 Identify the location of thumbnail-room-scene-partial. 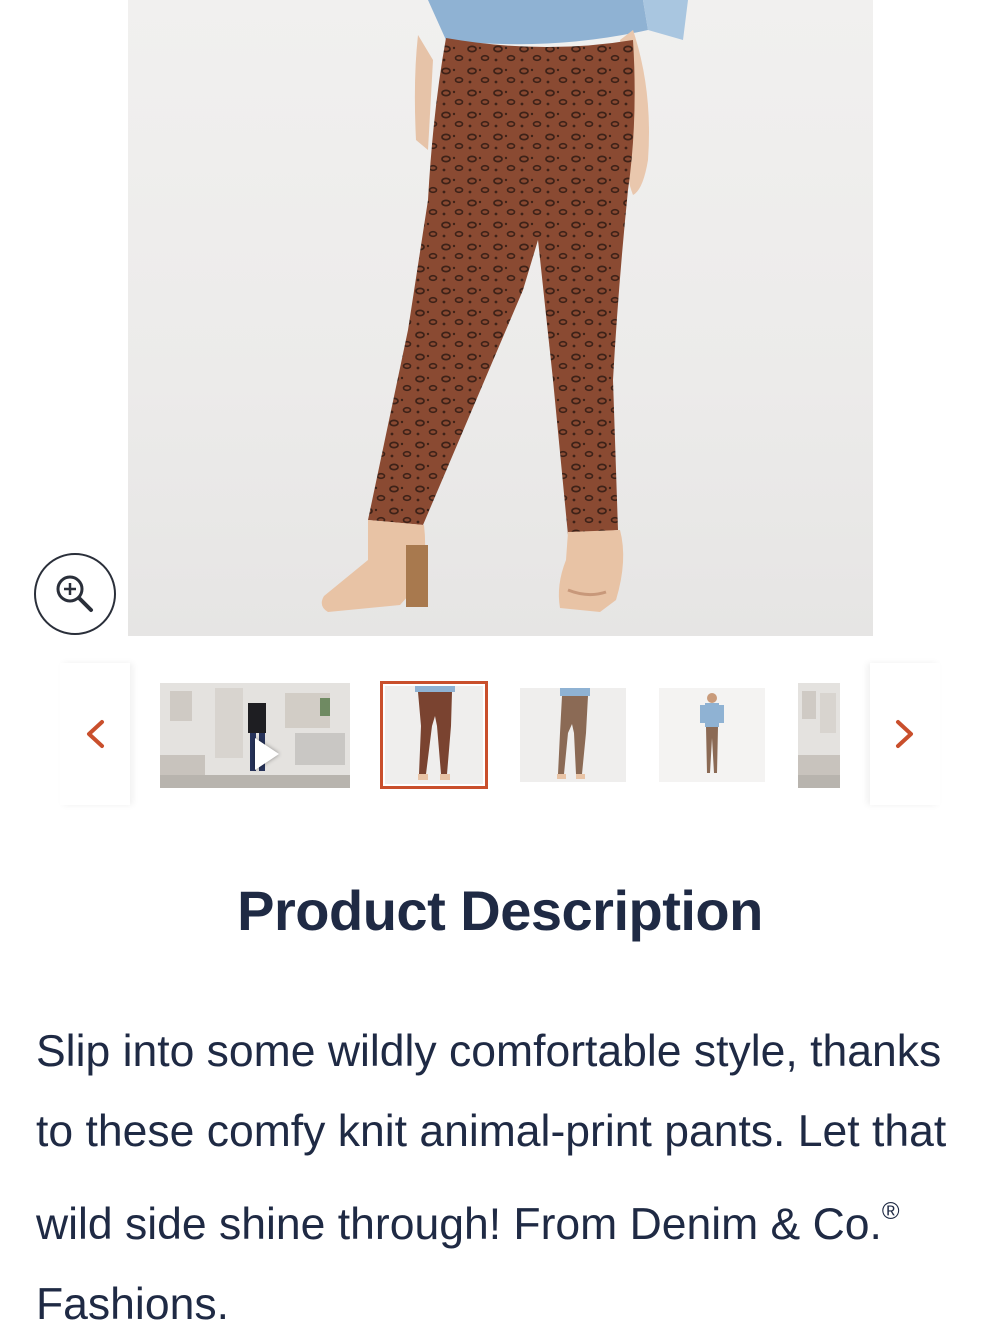
(819, 735).